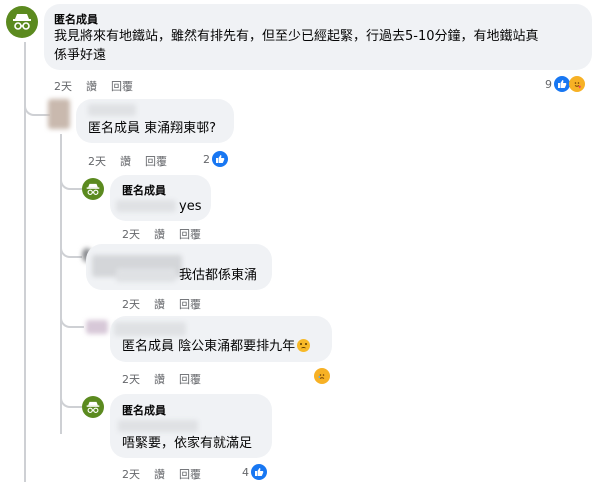 This screenshot has width=600, height=482. I want to click on sad-reaction-icon, so click(322, 376).